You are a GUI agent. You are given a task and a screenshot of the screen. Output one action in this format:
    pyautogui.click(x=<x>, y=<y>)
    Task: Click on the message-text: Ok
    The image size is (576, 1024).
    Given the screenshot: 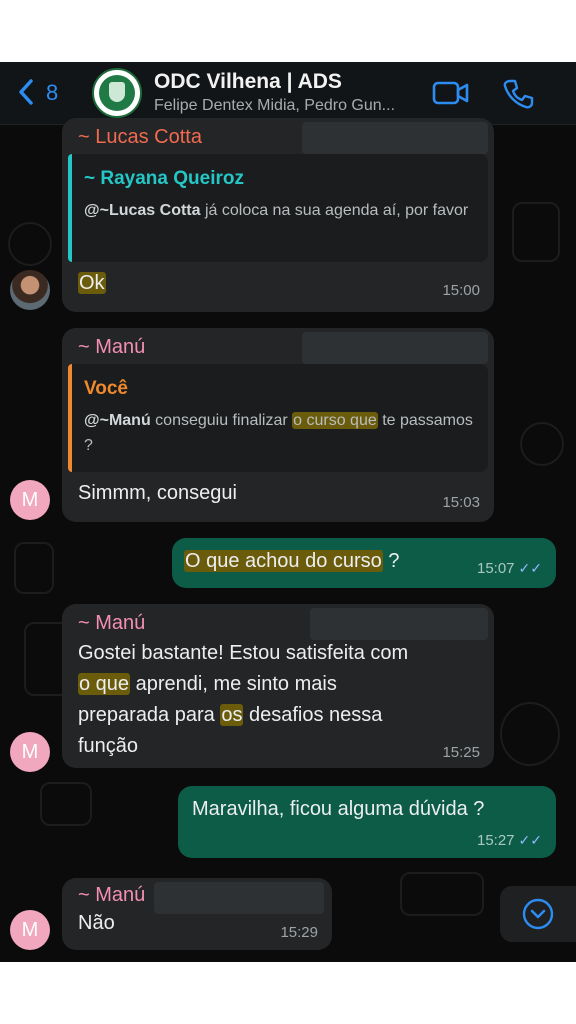 What is the action you would take?
    pyautogui.click(x=92, y=283)
    